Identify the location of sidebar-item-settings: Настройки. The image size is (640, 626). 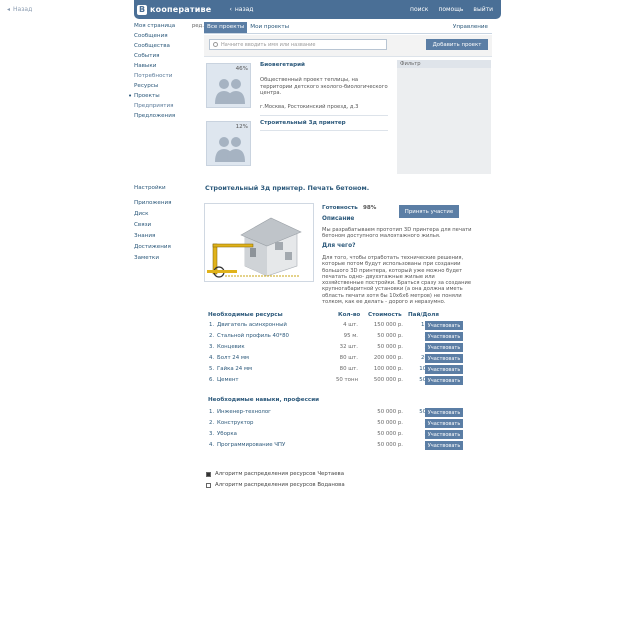
(169, 188).